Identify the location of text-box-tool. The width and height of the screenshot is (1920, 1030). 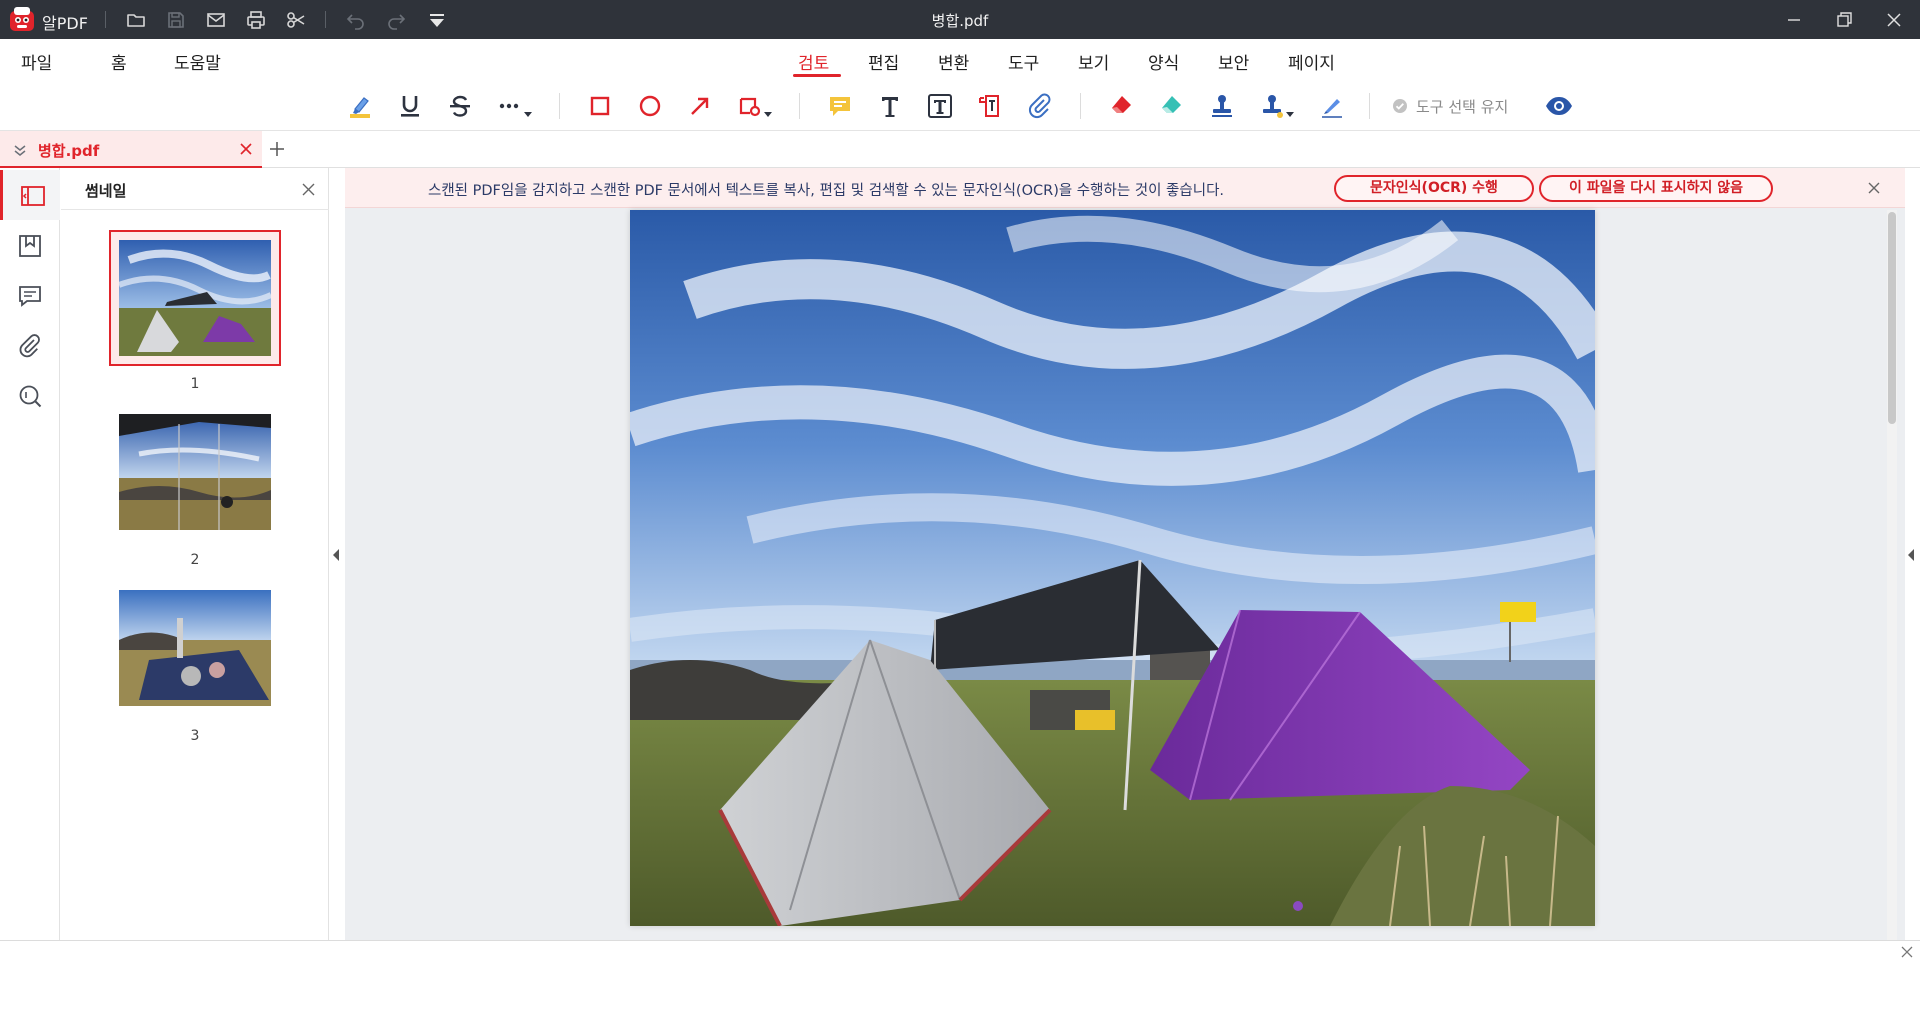
(940, 106).